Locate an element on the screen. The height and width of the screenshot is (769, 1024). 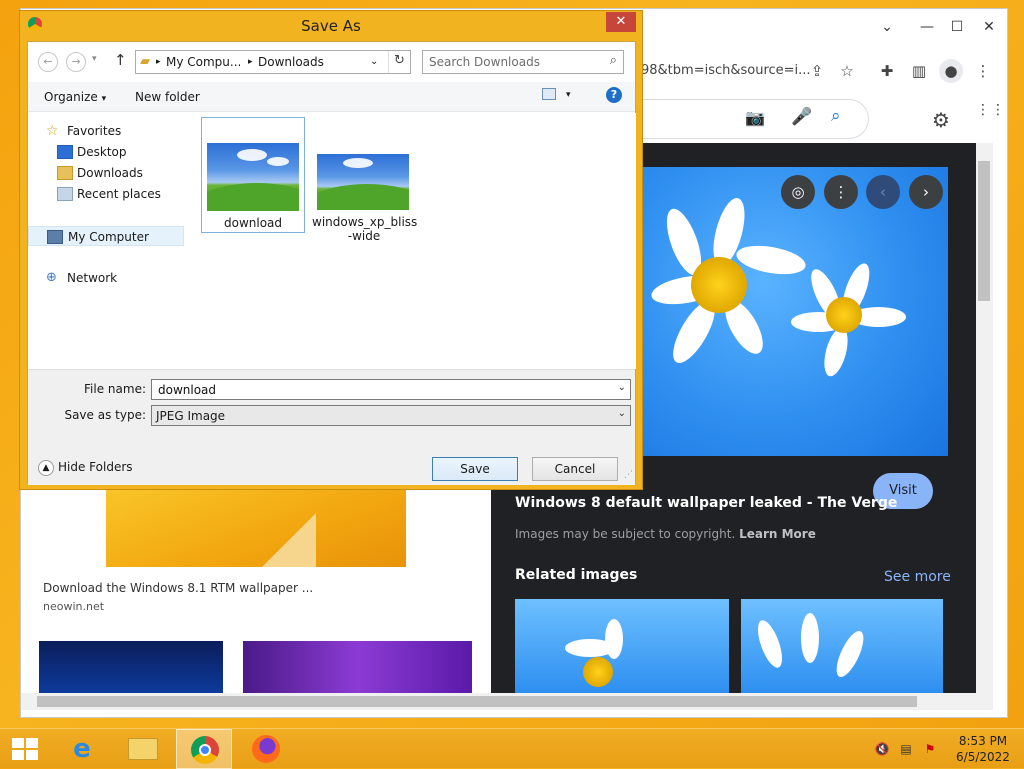
refresh-icon: ↻ is located at coordinates (399, 60).